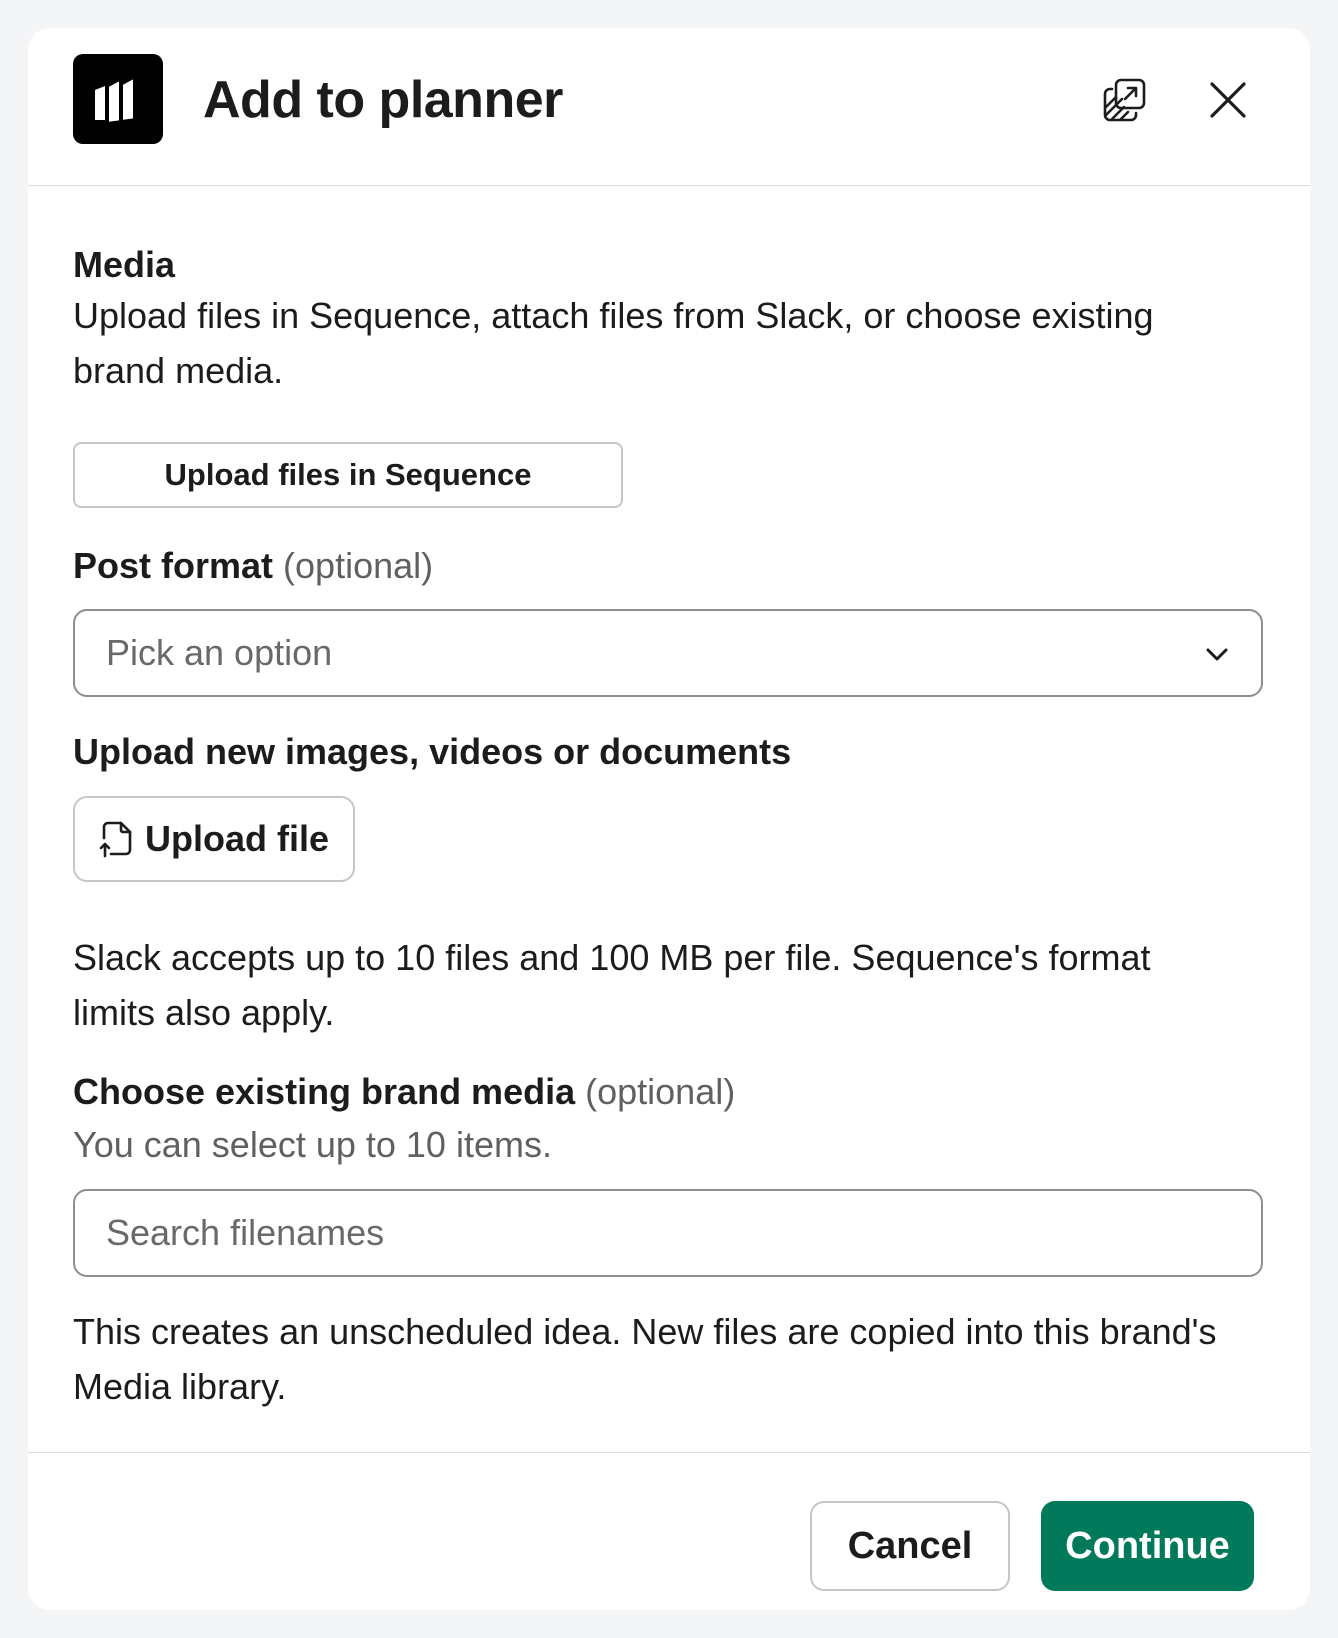 The image size is (1338, 1638). What do you see at coordinates (118, 99) in the screenshot?
I see `sequence-logo-icon` at bounding box center [118, 99].